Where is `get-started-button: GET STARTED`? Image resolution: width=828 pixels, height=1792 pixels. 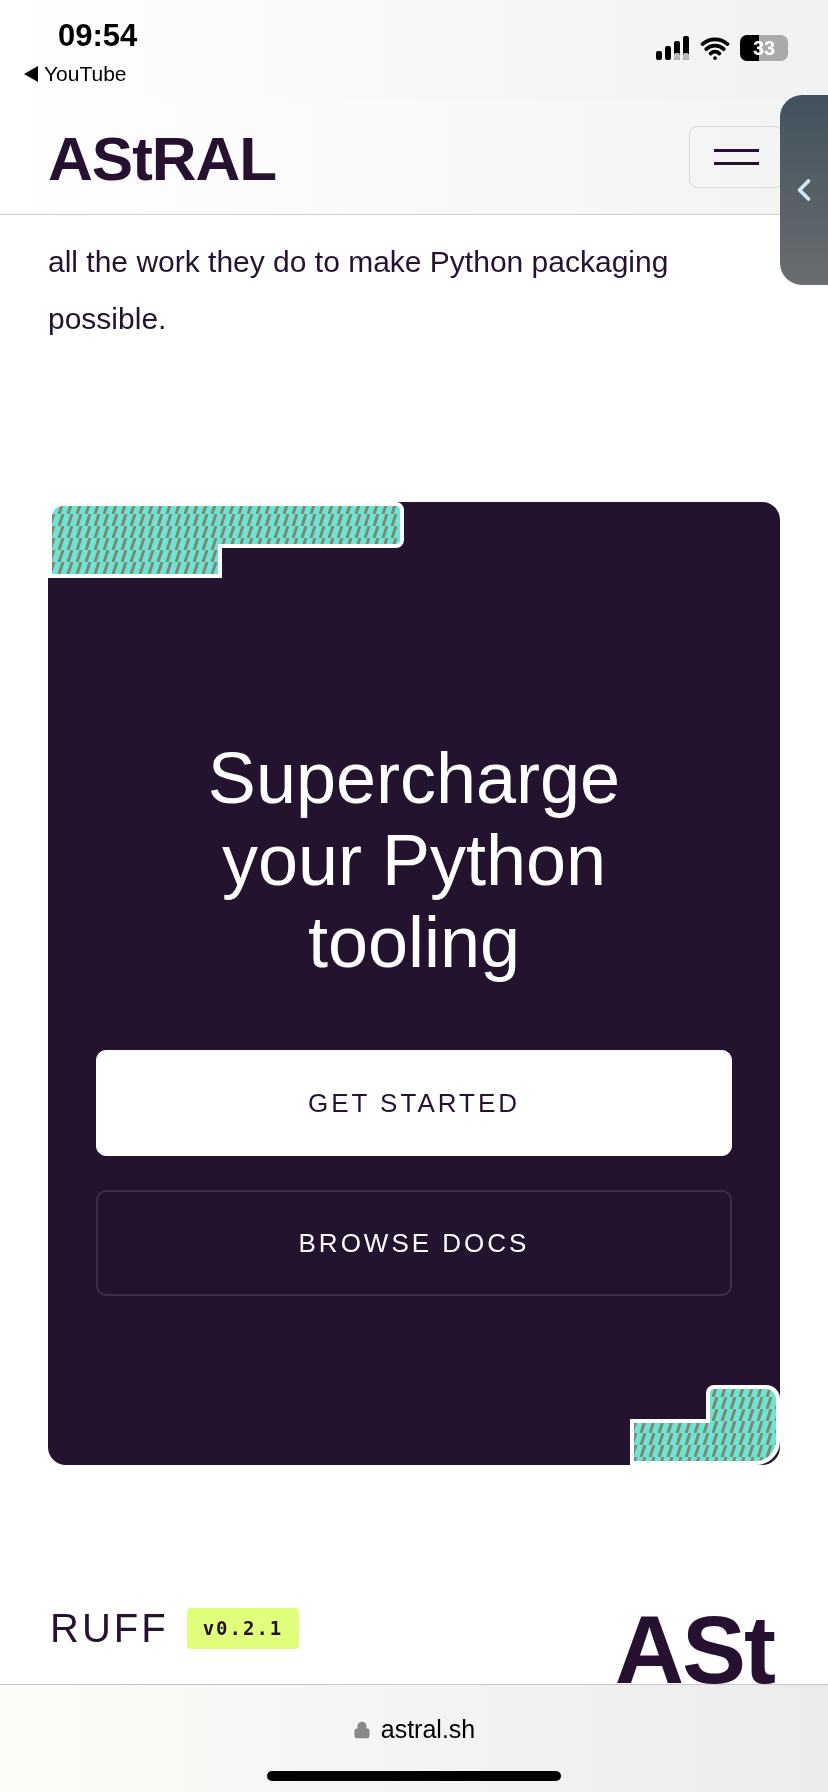
get-started-button: GET STARTED is located at coordinates (414, 1103).